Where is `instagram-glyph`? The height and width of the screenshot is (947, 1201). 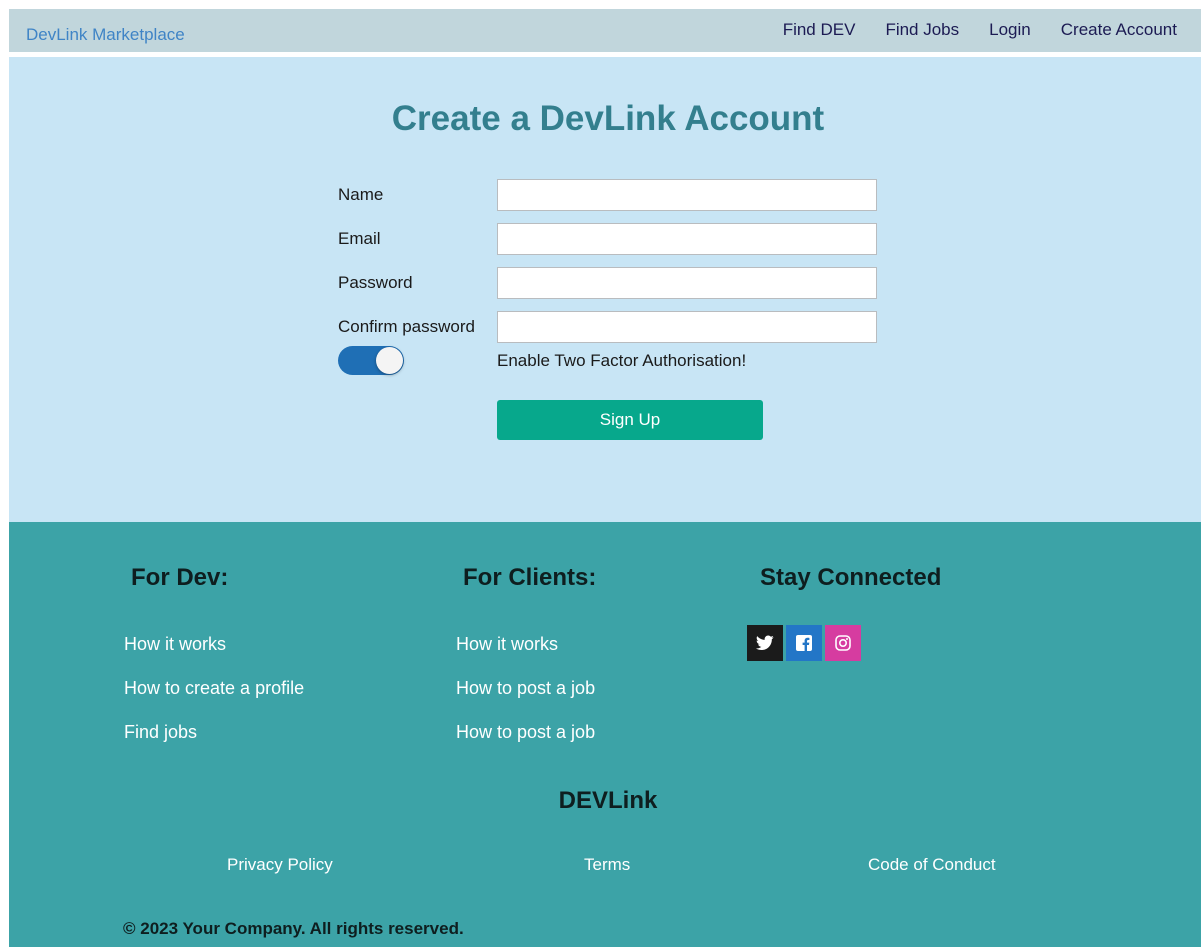 instagram-glyph is located at coordinates (843, 643).